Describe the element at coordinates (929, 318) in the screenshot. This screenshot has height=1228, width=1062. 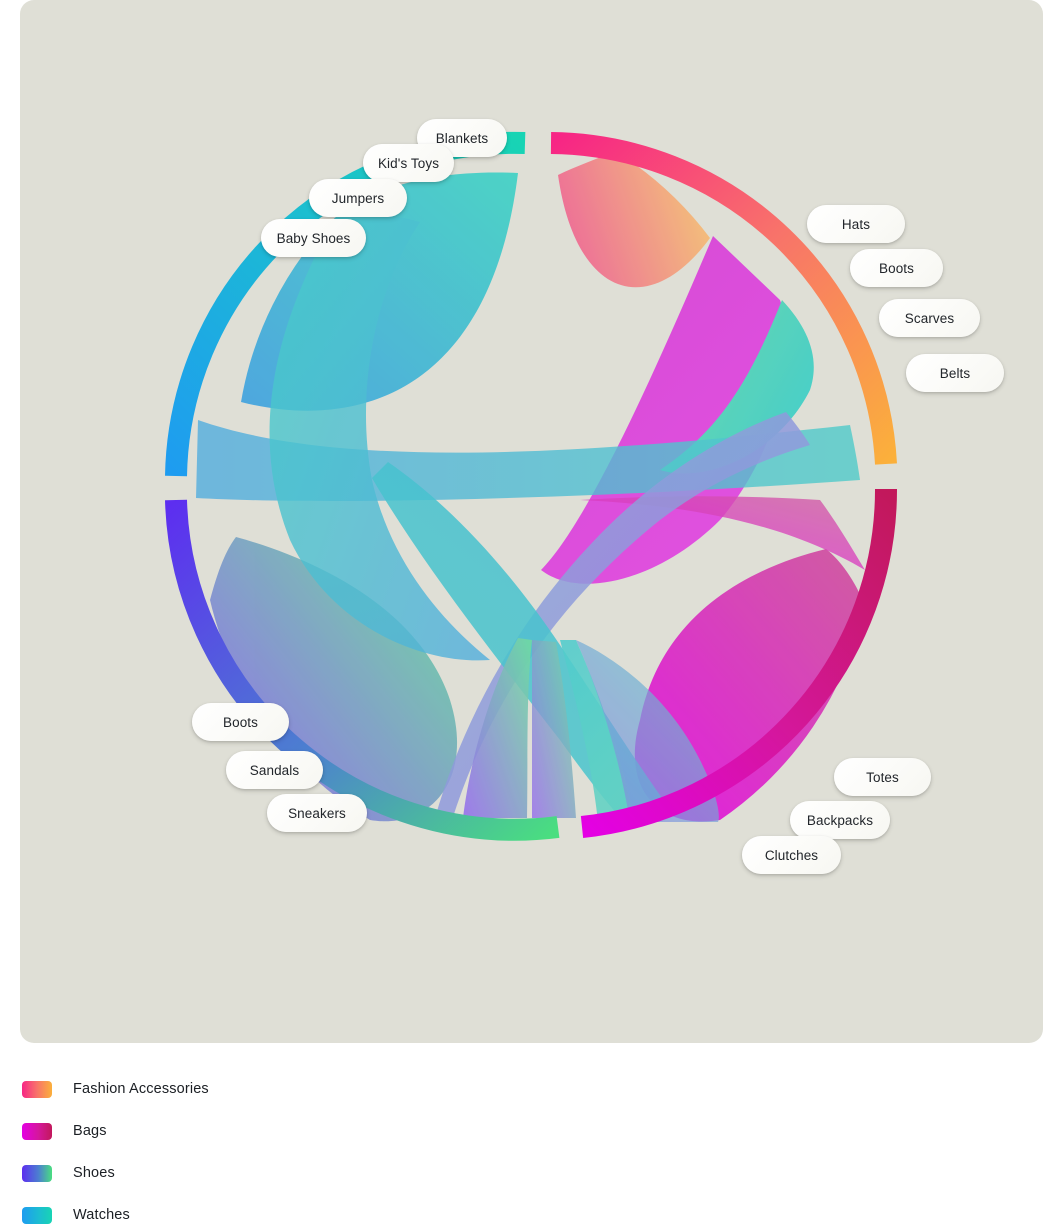
I see `node-label-scarves: Scarves` at that location.